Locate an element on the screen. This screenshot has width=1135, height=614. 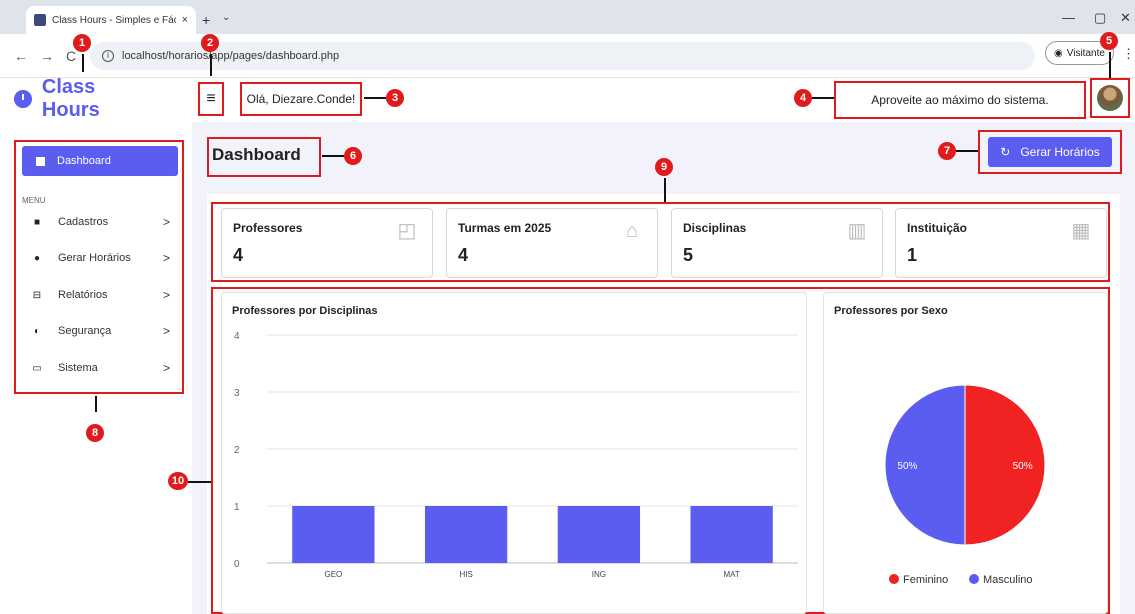
folder-icon: ■ is located at coordinates (37, 222).